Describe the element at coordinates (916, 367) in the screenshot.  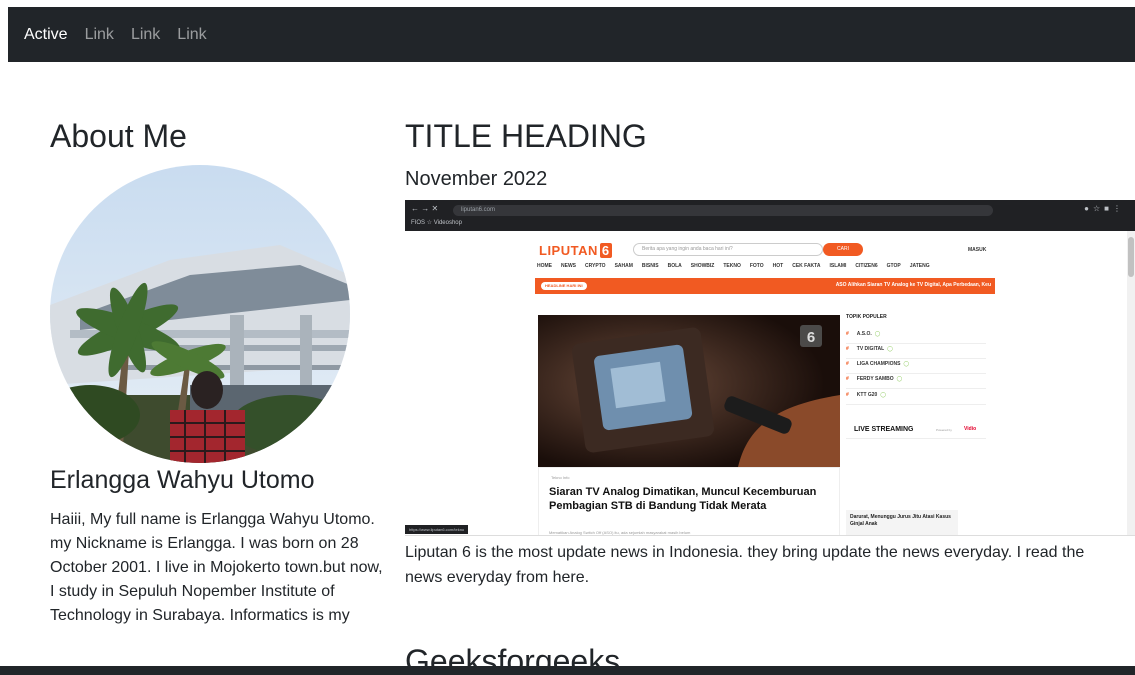
I see `popular-topic: # LIGA CHAMPIONS ◯` at that location.